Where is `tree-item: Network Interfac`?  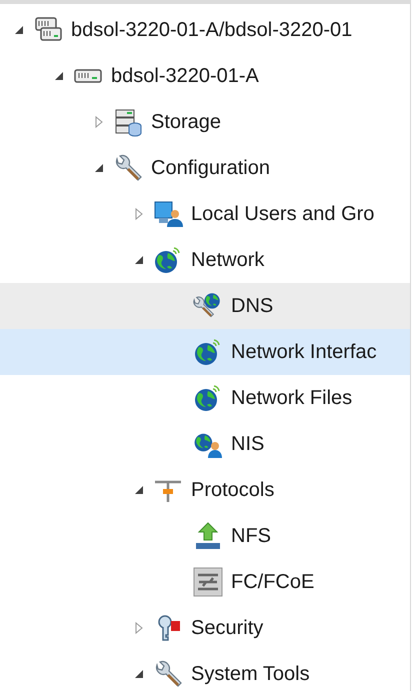
tree-item: Network Interfac is located at coordinates (205, 352).